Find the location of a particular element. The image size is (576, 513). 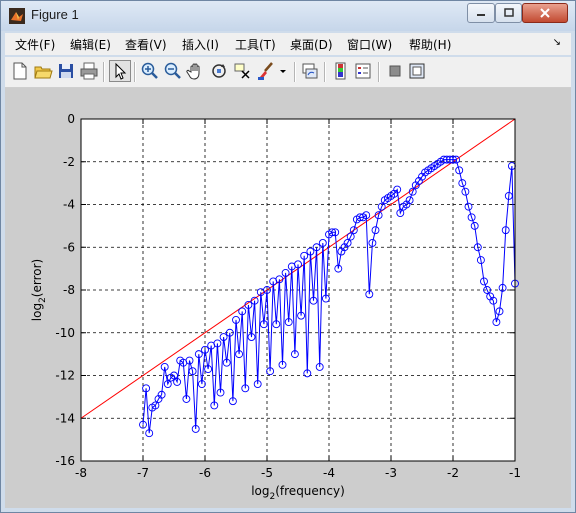

minimize-icon is located at coordinates (481, 15).